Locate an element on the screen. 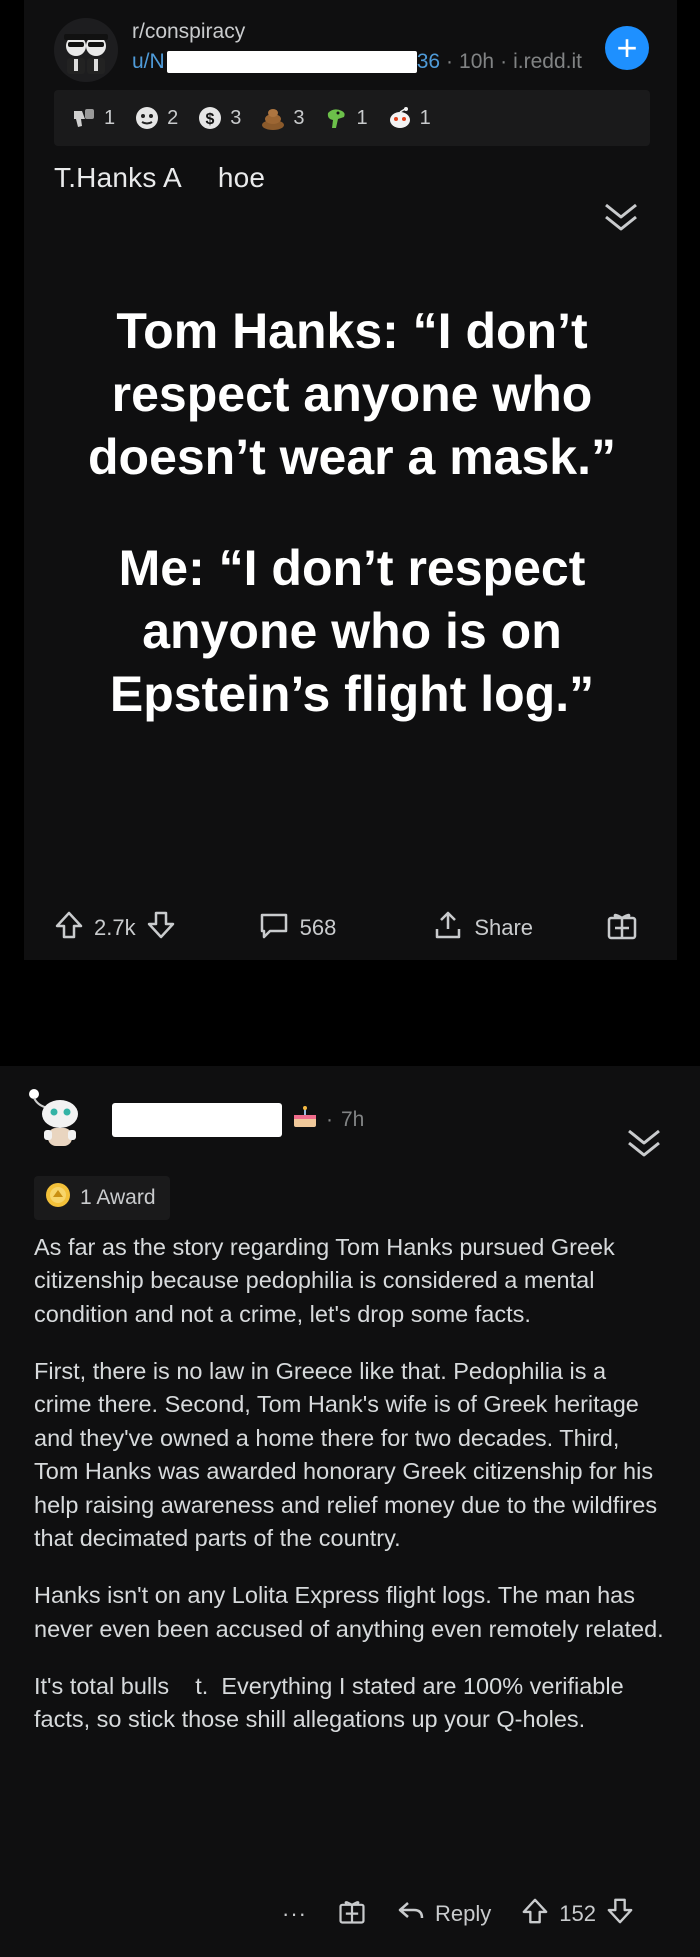  award-medal-icon is located at coordinates (58, 1198).